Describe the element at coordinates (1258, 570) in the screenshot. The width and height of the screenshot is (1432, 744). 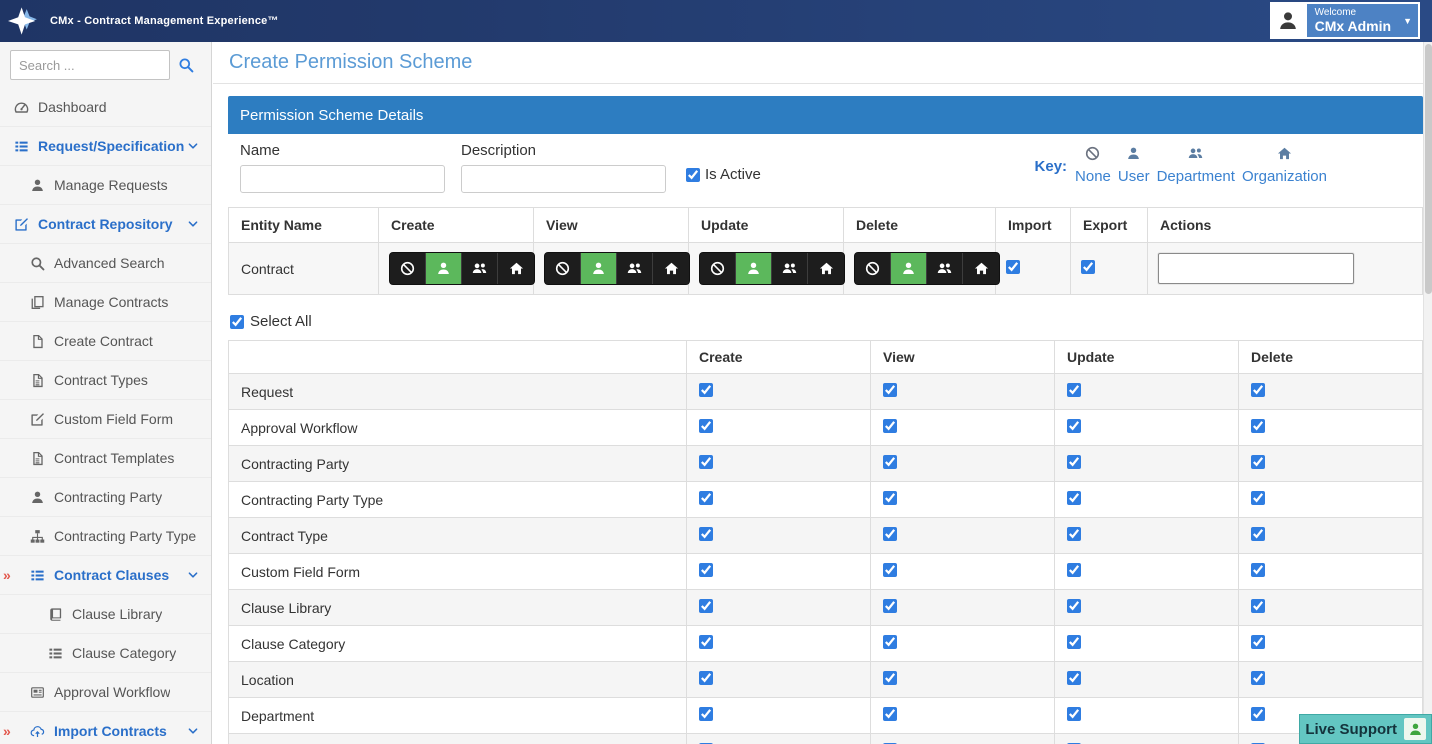
I see `custom-field-form-delete-checkbox` at that location.